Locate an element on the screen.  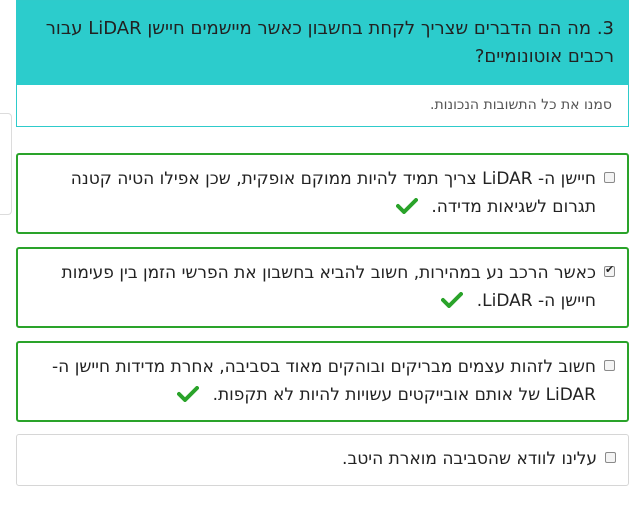
checkbox-tick-icon: ✔ is located at coordinates (610, 269).